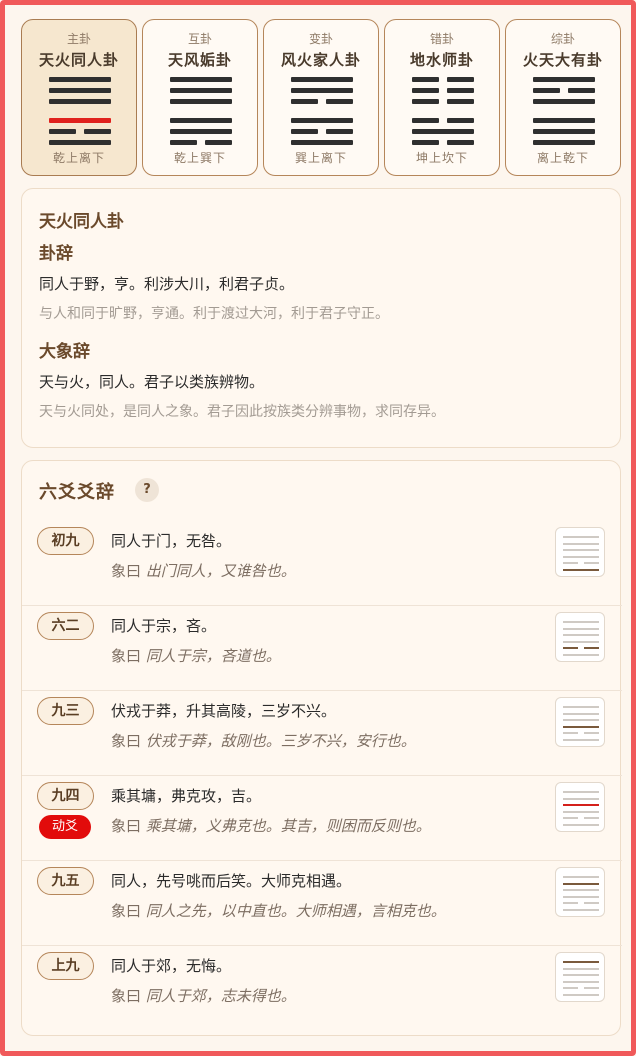 The height and width of the screenshot is (1056, 636). I want to click on card-main-hexagram: 主卦 天火同人卦 乾上离下, so click(79, 97).